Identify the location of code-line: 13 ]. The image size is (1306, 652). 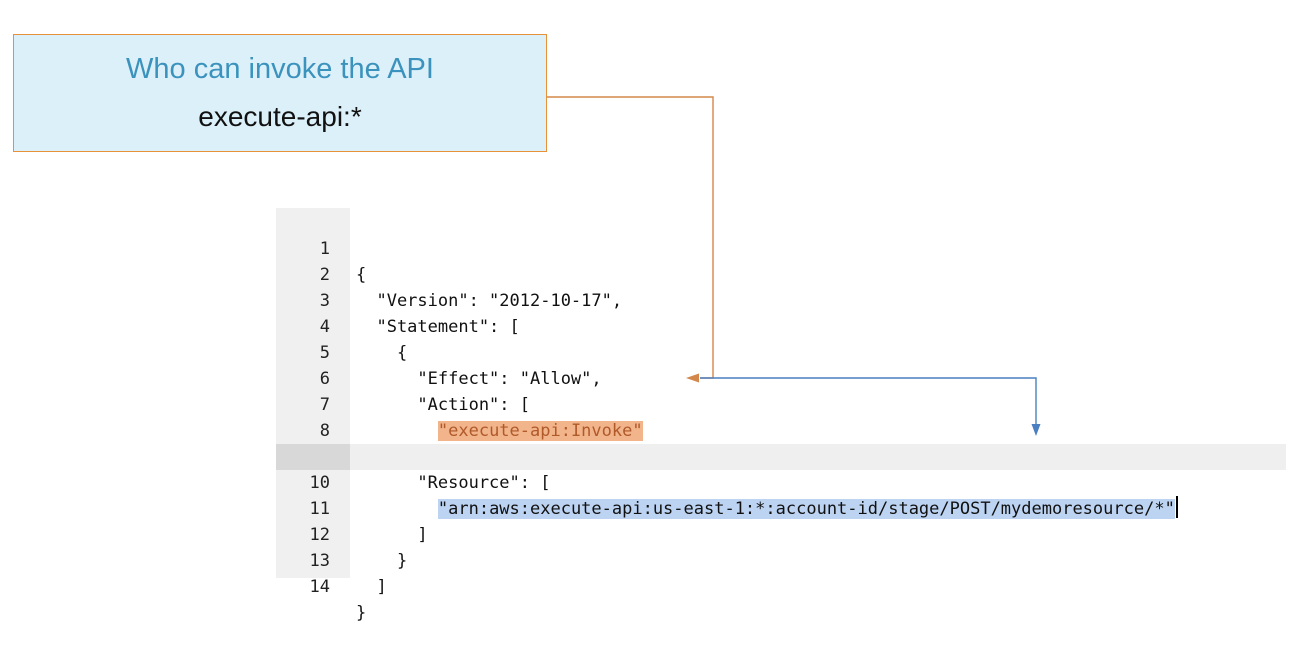
(781, 559).